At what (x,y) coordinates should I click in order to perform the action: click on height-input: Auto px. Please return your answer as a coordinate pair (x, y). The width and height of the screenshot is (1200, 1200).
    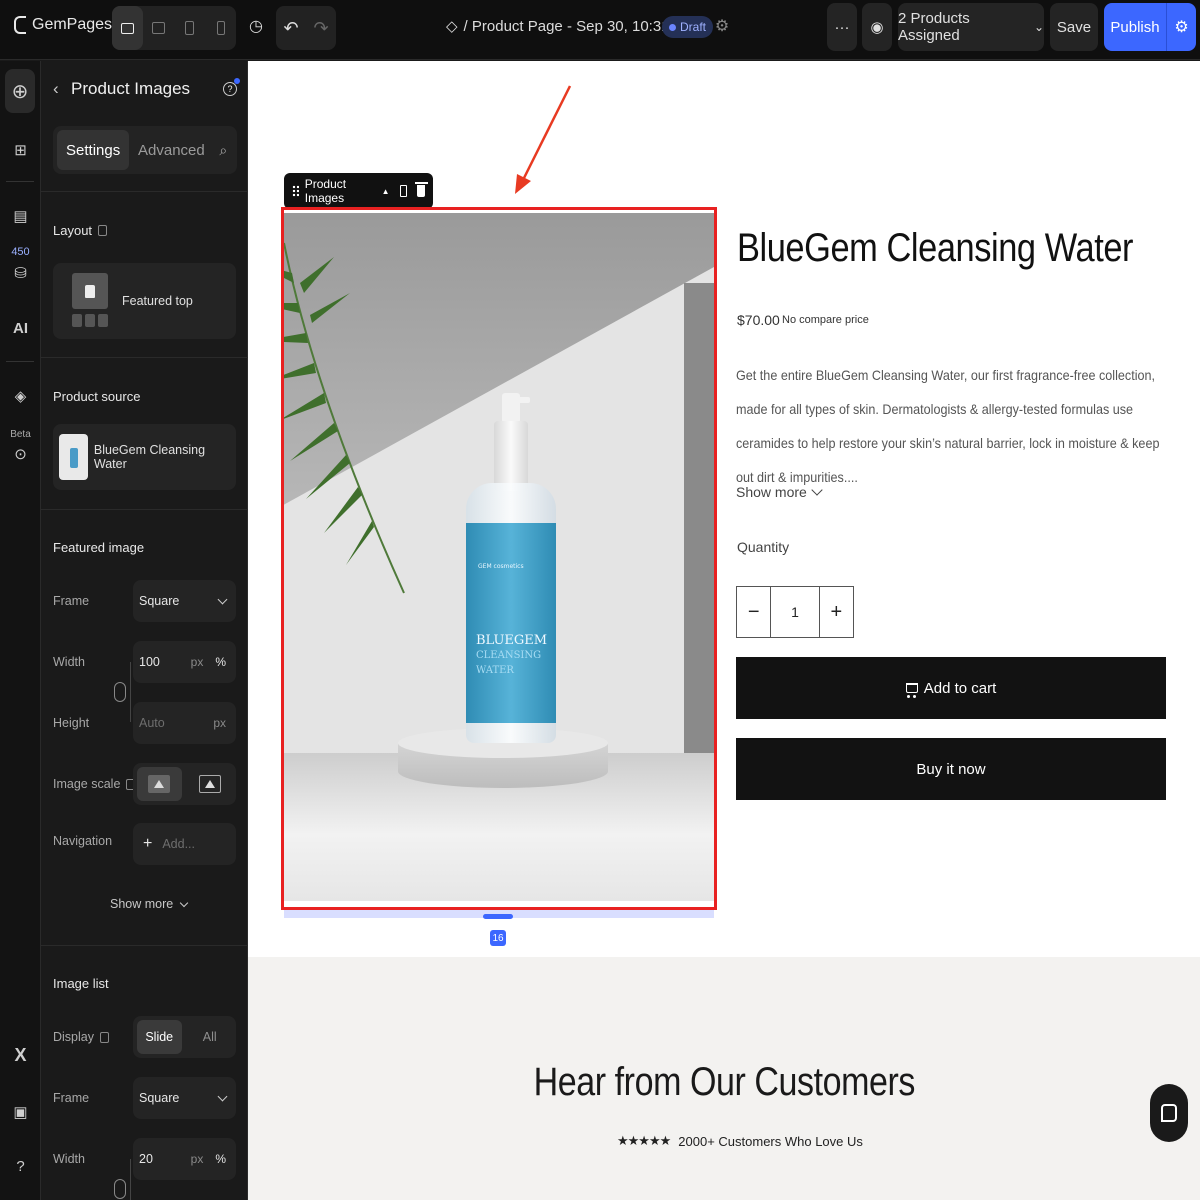
    Looking at the image, I should click on (184, 723).